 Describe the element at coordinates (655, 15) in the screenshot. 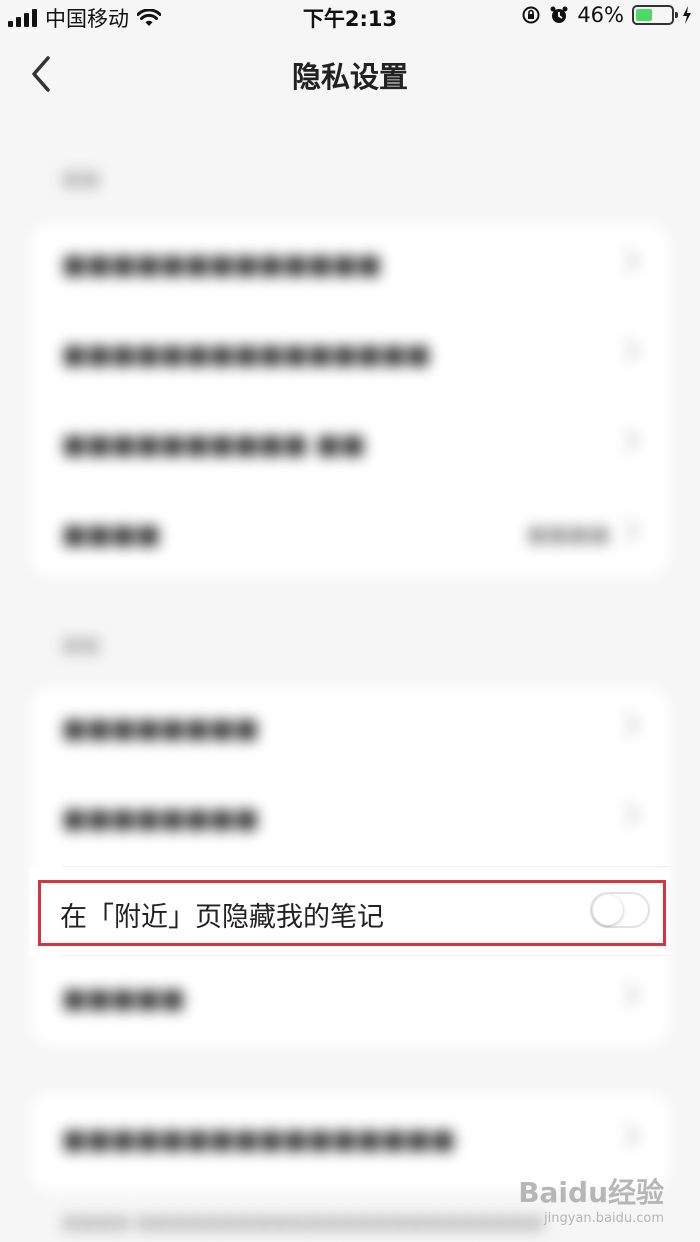

I see `battery-icon` at that location.